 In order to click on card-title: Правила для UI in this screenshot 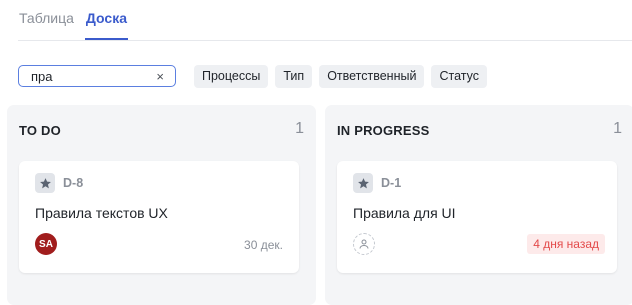, I will do `click(404, 213)`.